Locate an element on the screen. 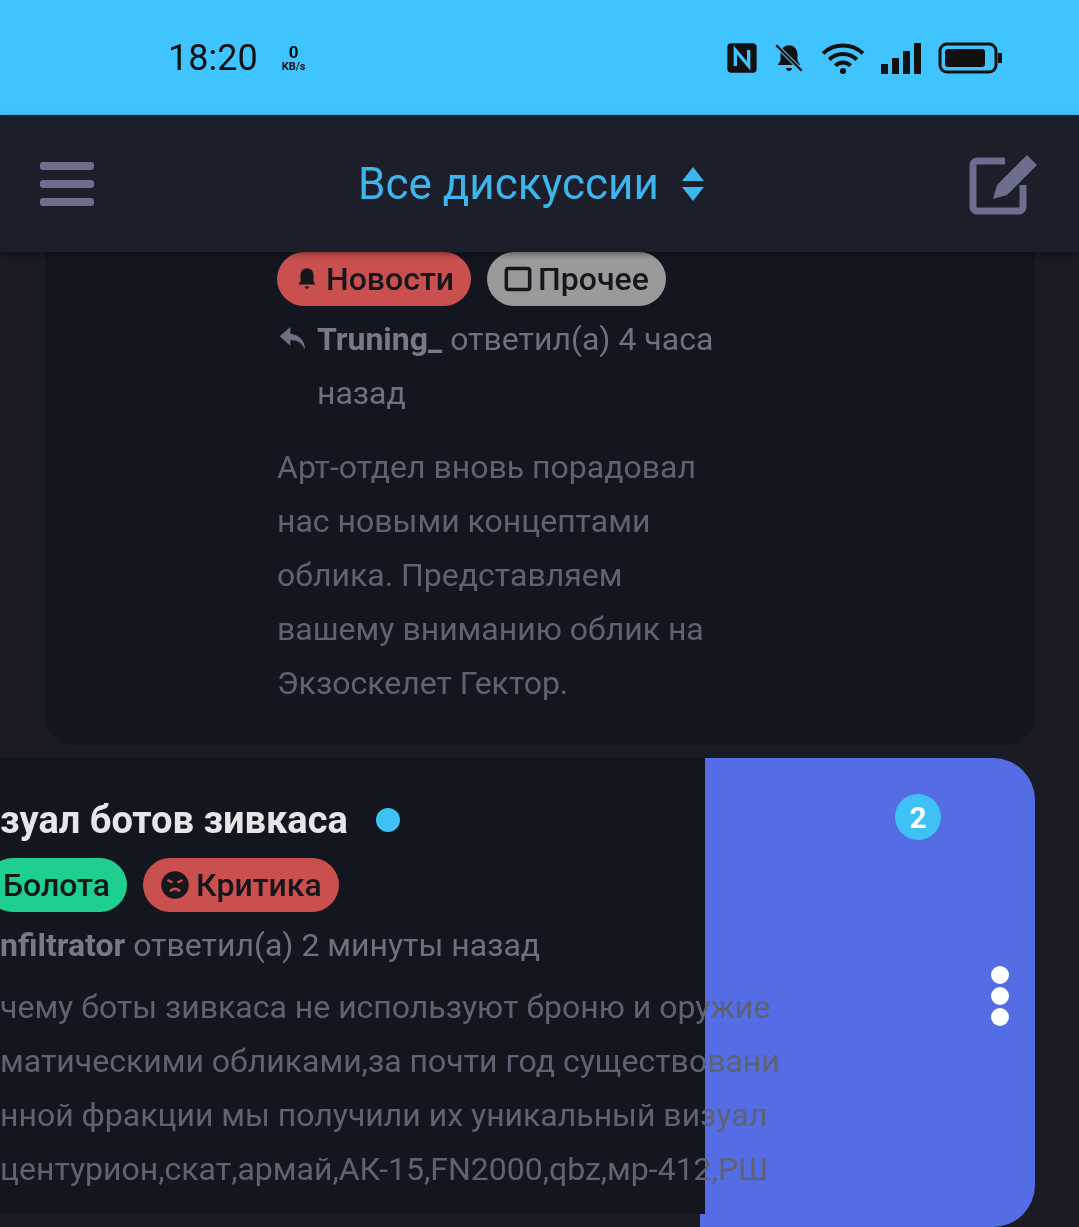 The width and height of the screenshot is (1079, 1227). menu-icon is located at coordinates (67, 183).